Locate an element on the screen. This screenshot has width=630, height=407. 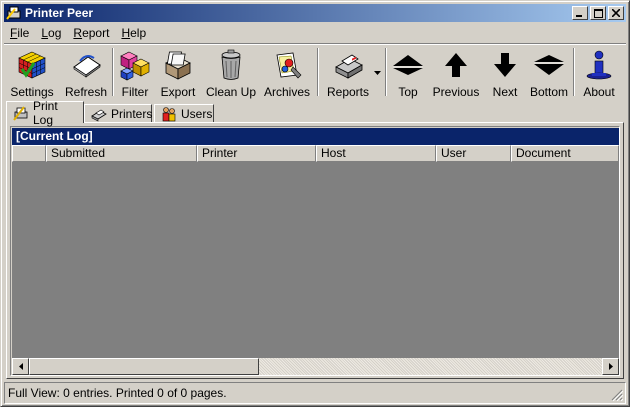
settings-button: Settings is located at coordinates (32, 74).